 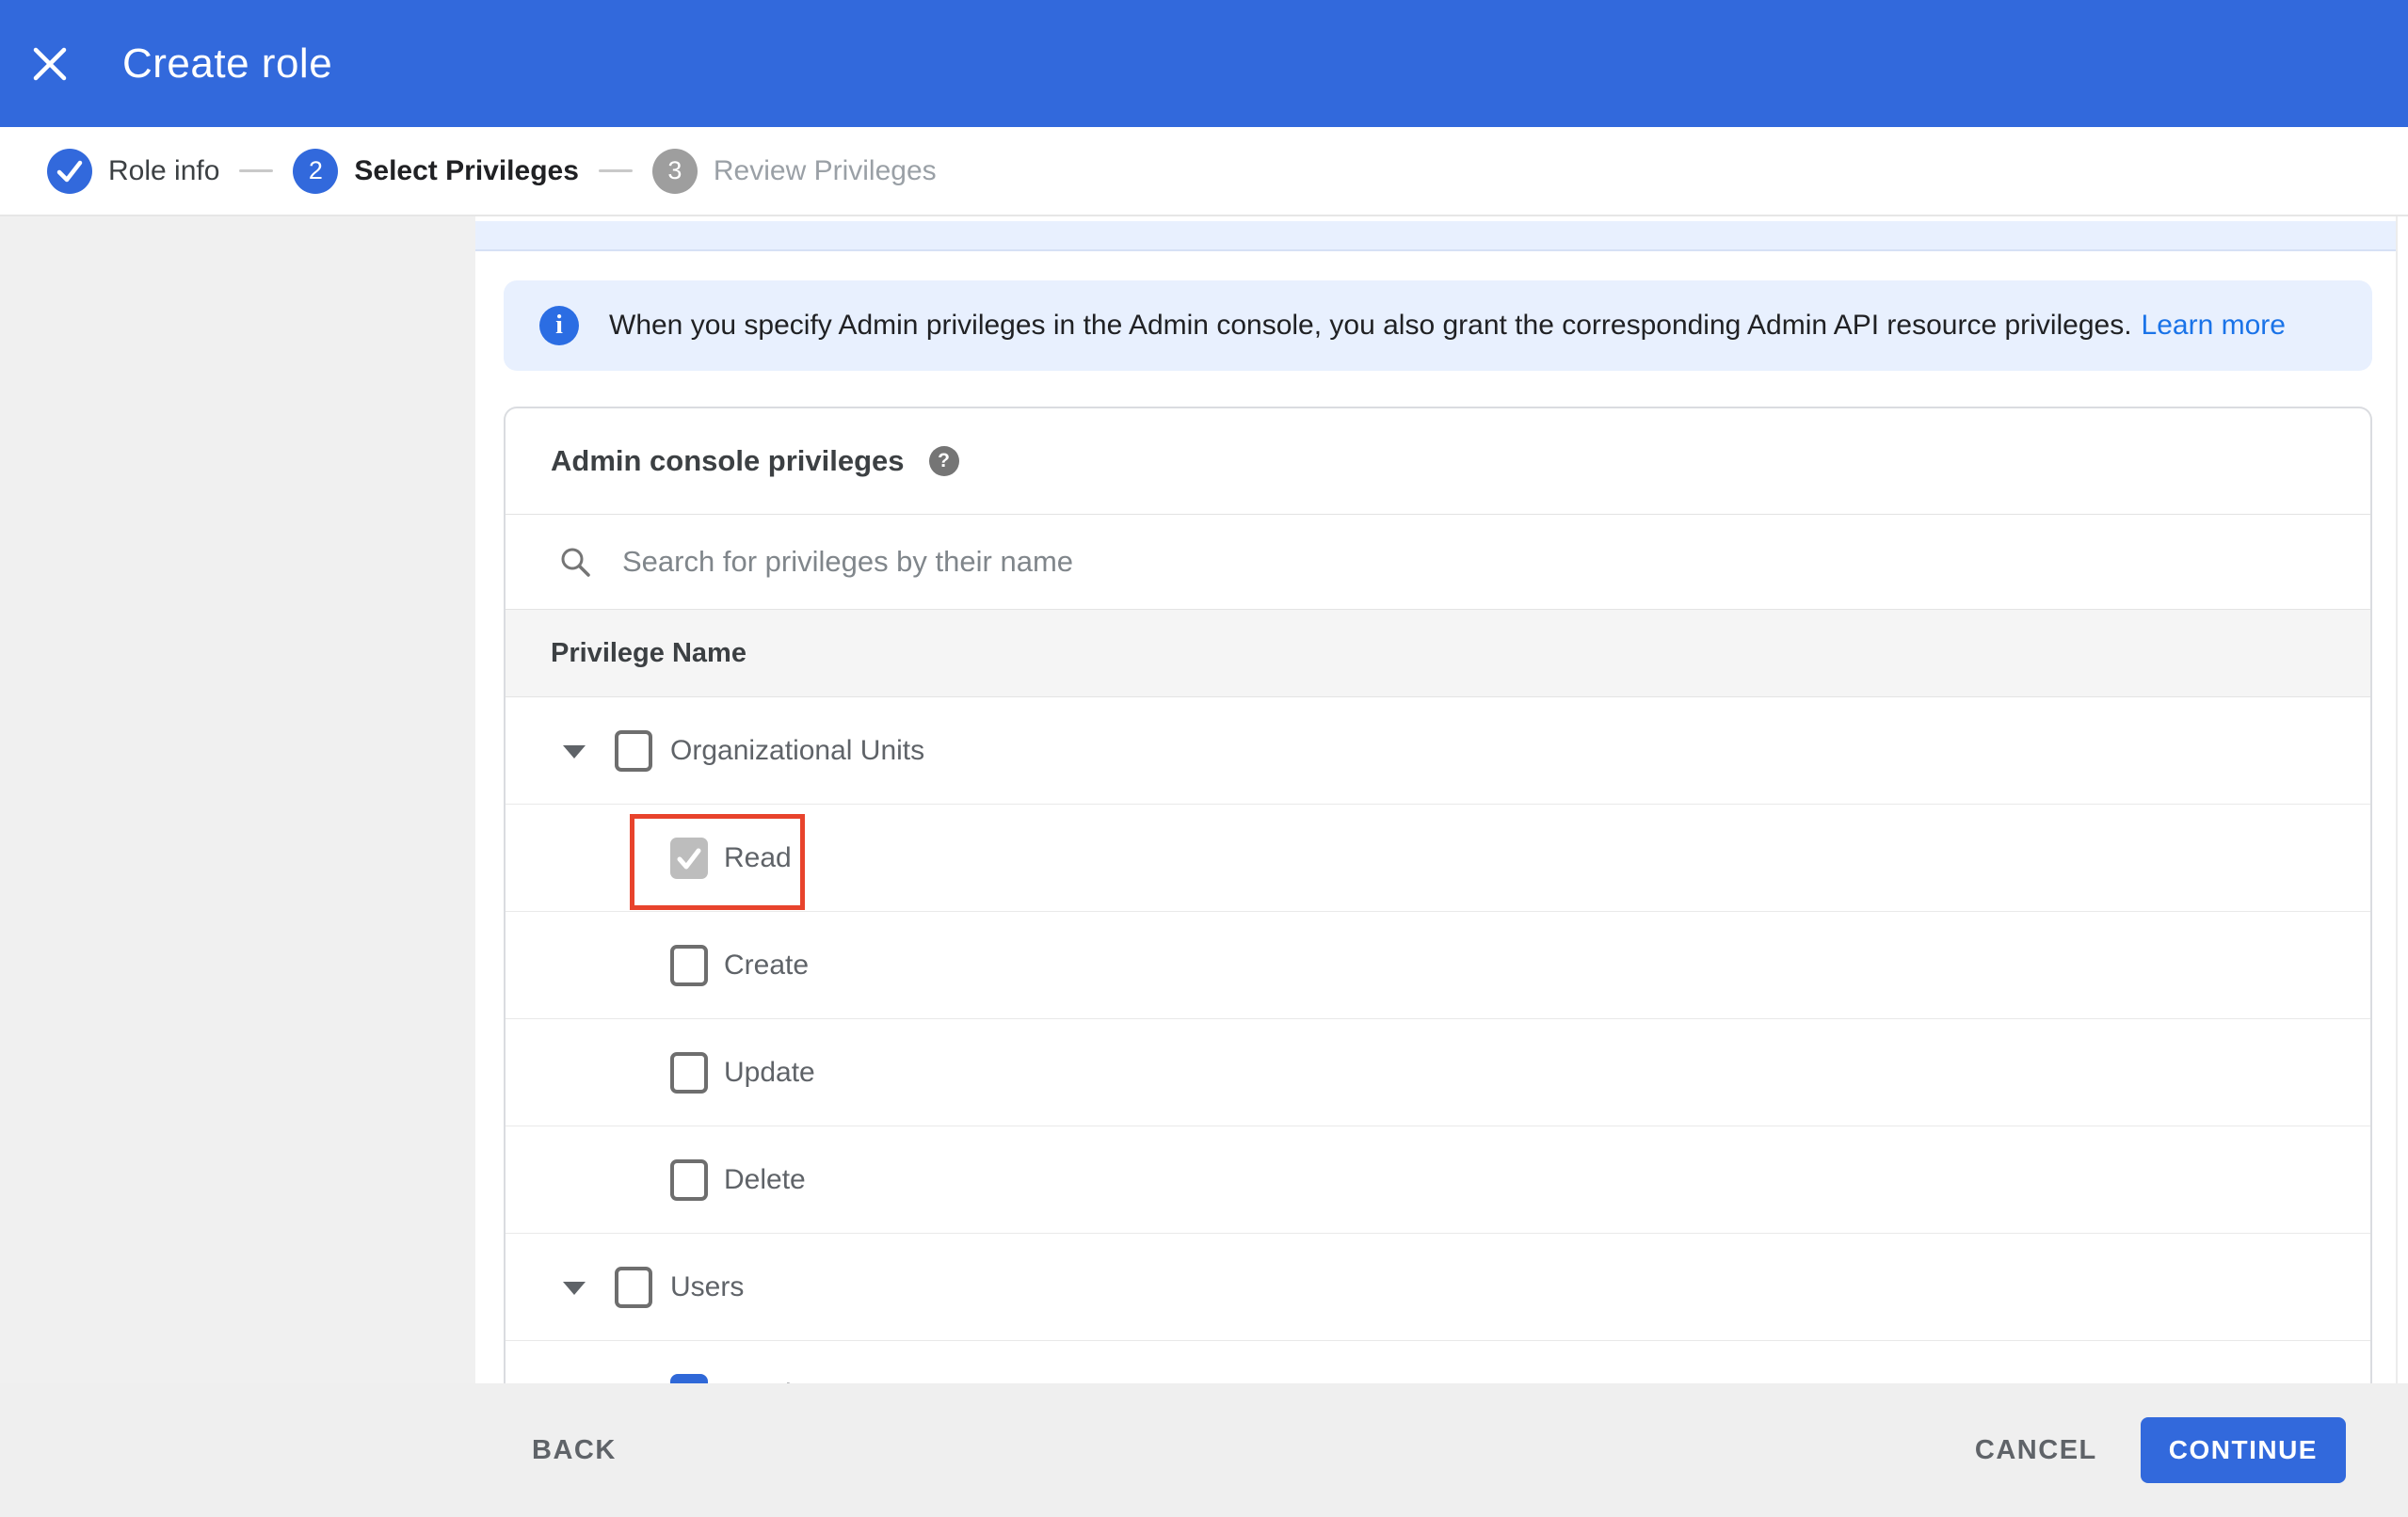 What do you see at coordinates (316, 171) in the screenshot?
I see `step-number: 2` at bounding box center [316, 171].